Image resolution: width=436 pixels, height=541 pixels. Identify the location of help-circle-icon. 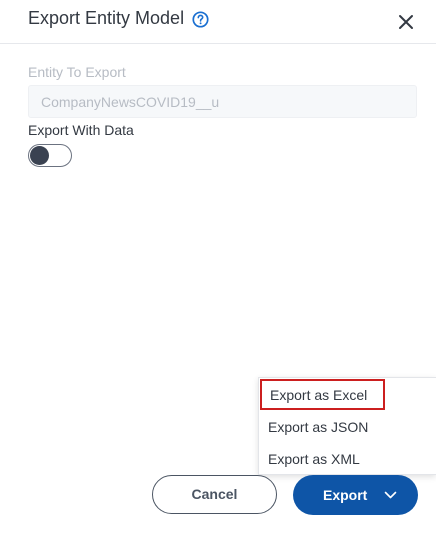
(200, 19).